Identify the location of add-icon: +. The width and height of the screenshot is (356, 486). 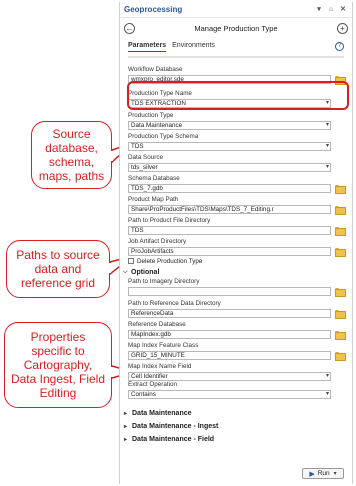
(342, 28).